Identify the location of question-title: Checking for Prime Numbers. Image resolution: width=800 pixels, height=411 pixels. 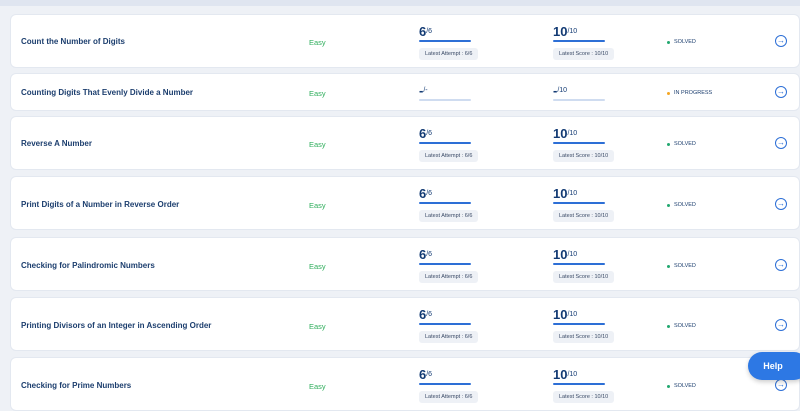
(76, 385).